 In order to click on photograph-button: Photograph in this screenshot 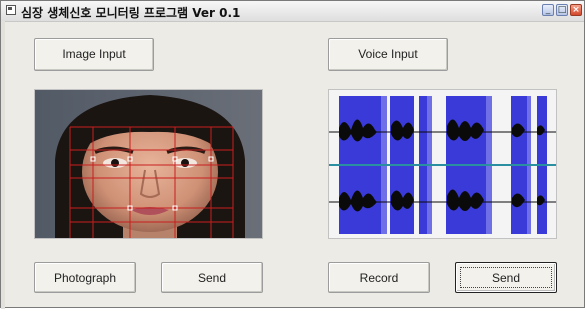, I will do `click(85, 277)`.